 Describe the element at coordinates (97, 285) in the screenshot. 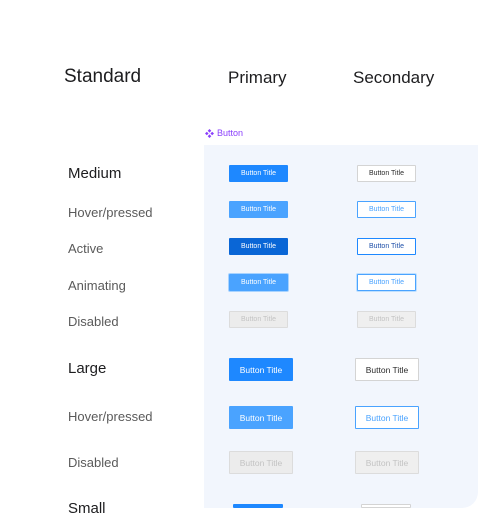

I see `row-label-medium-animating: Animating` at that location.